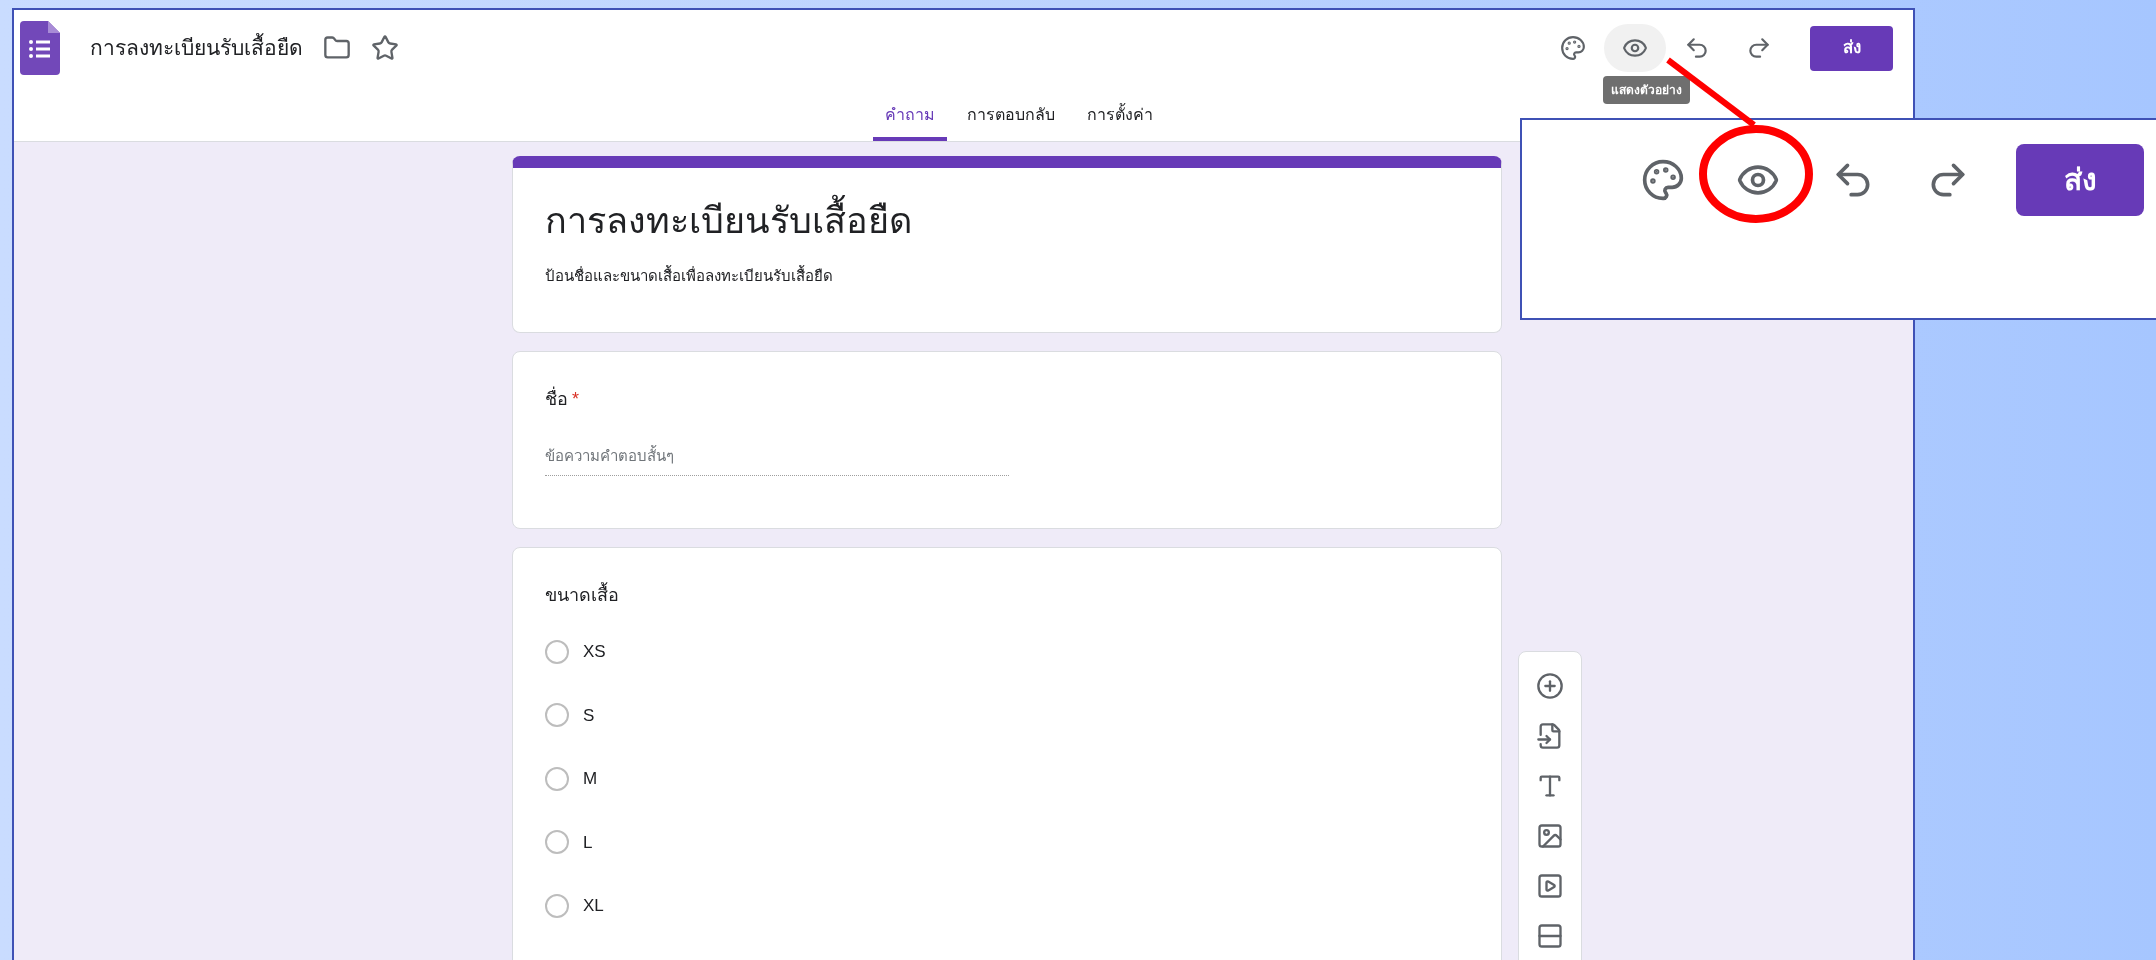 This screenshot has height=960, width=2156. Describe the element at coordinates (1550, 836) in the screenshot. I see `image-icon` at that location.